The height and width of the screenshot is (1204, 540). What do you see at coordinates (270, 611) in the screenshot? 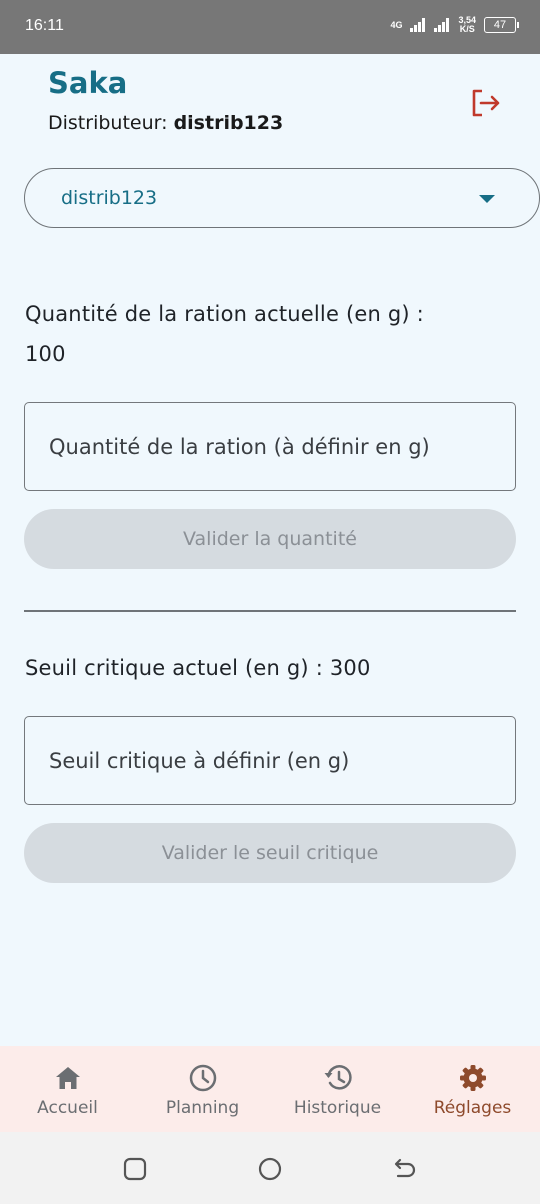
I see `section-divider` at bounding box center [270, 611].